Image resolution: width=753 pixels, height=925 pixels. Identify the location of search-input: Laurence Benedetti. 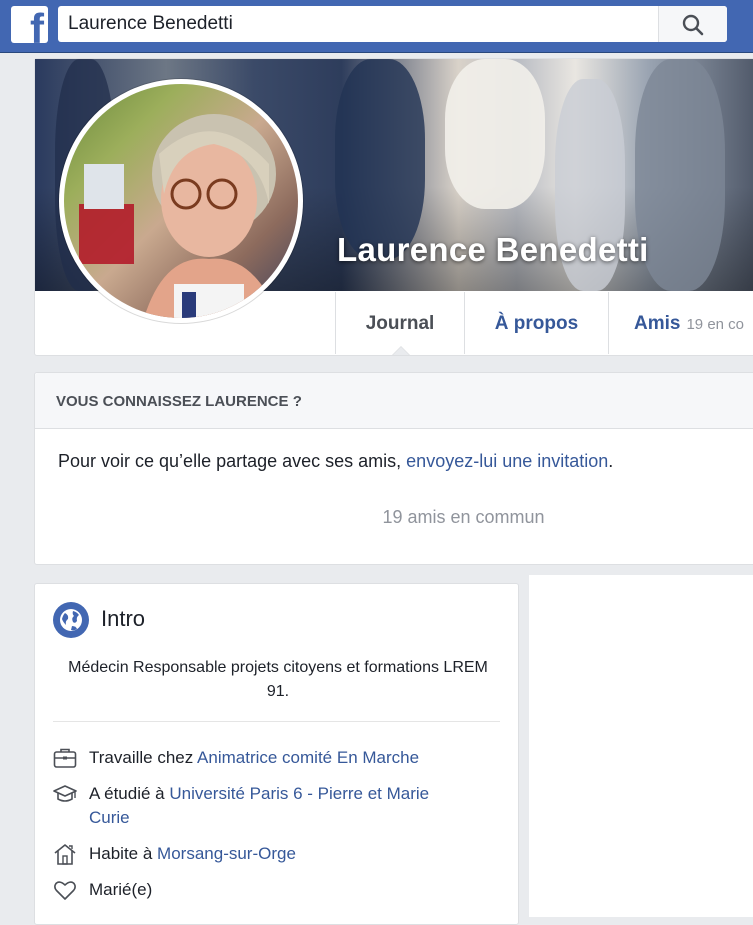
(392, 24).